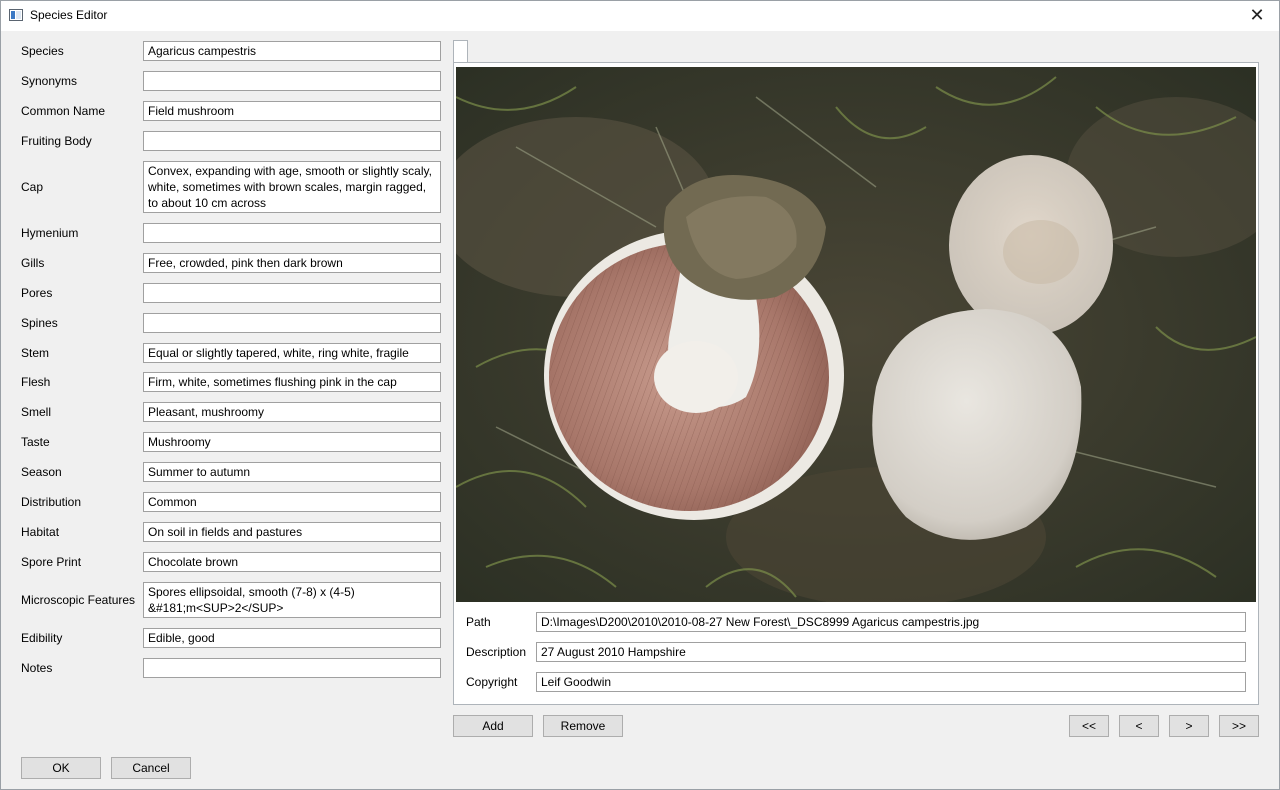  What do you see at coordinates (37, 293) in the screenshot?
I see `field-label: Pores` at bounding box center [37, 293].